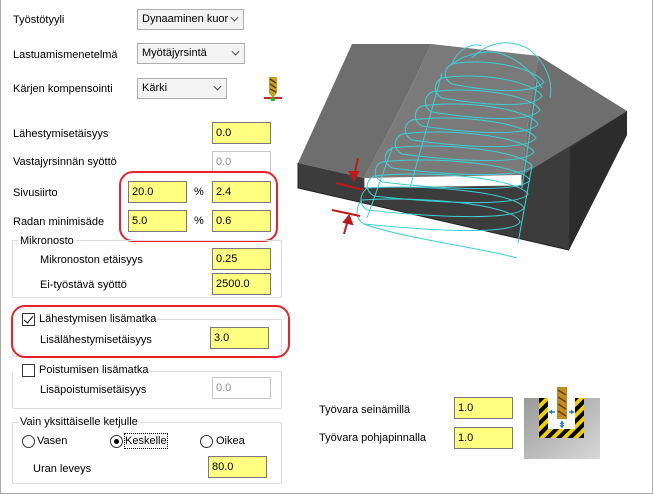 This screenshot has width=653, height=494. Describe the element at coordinates (155, 88) in the screenshot. I see `comp-value: Kärki` at that location.